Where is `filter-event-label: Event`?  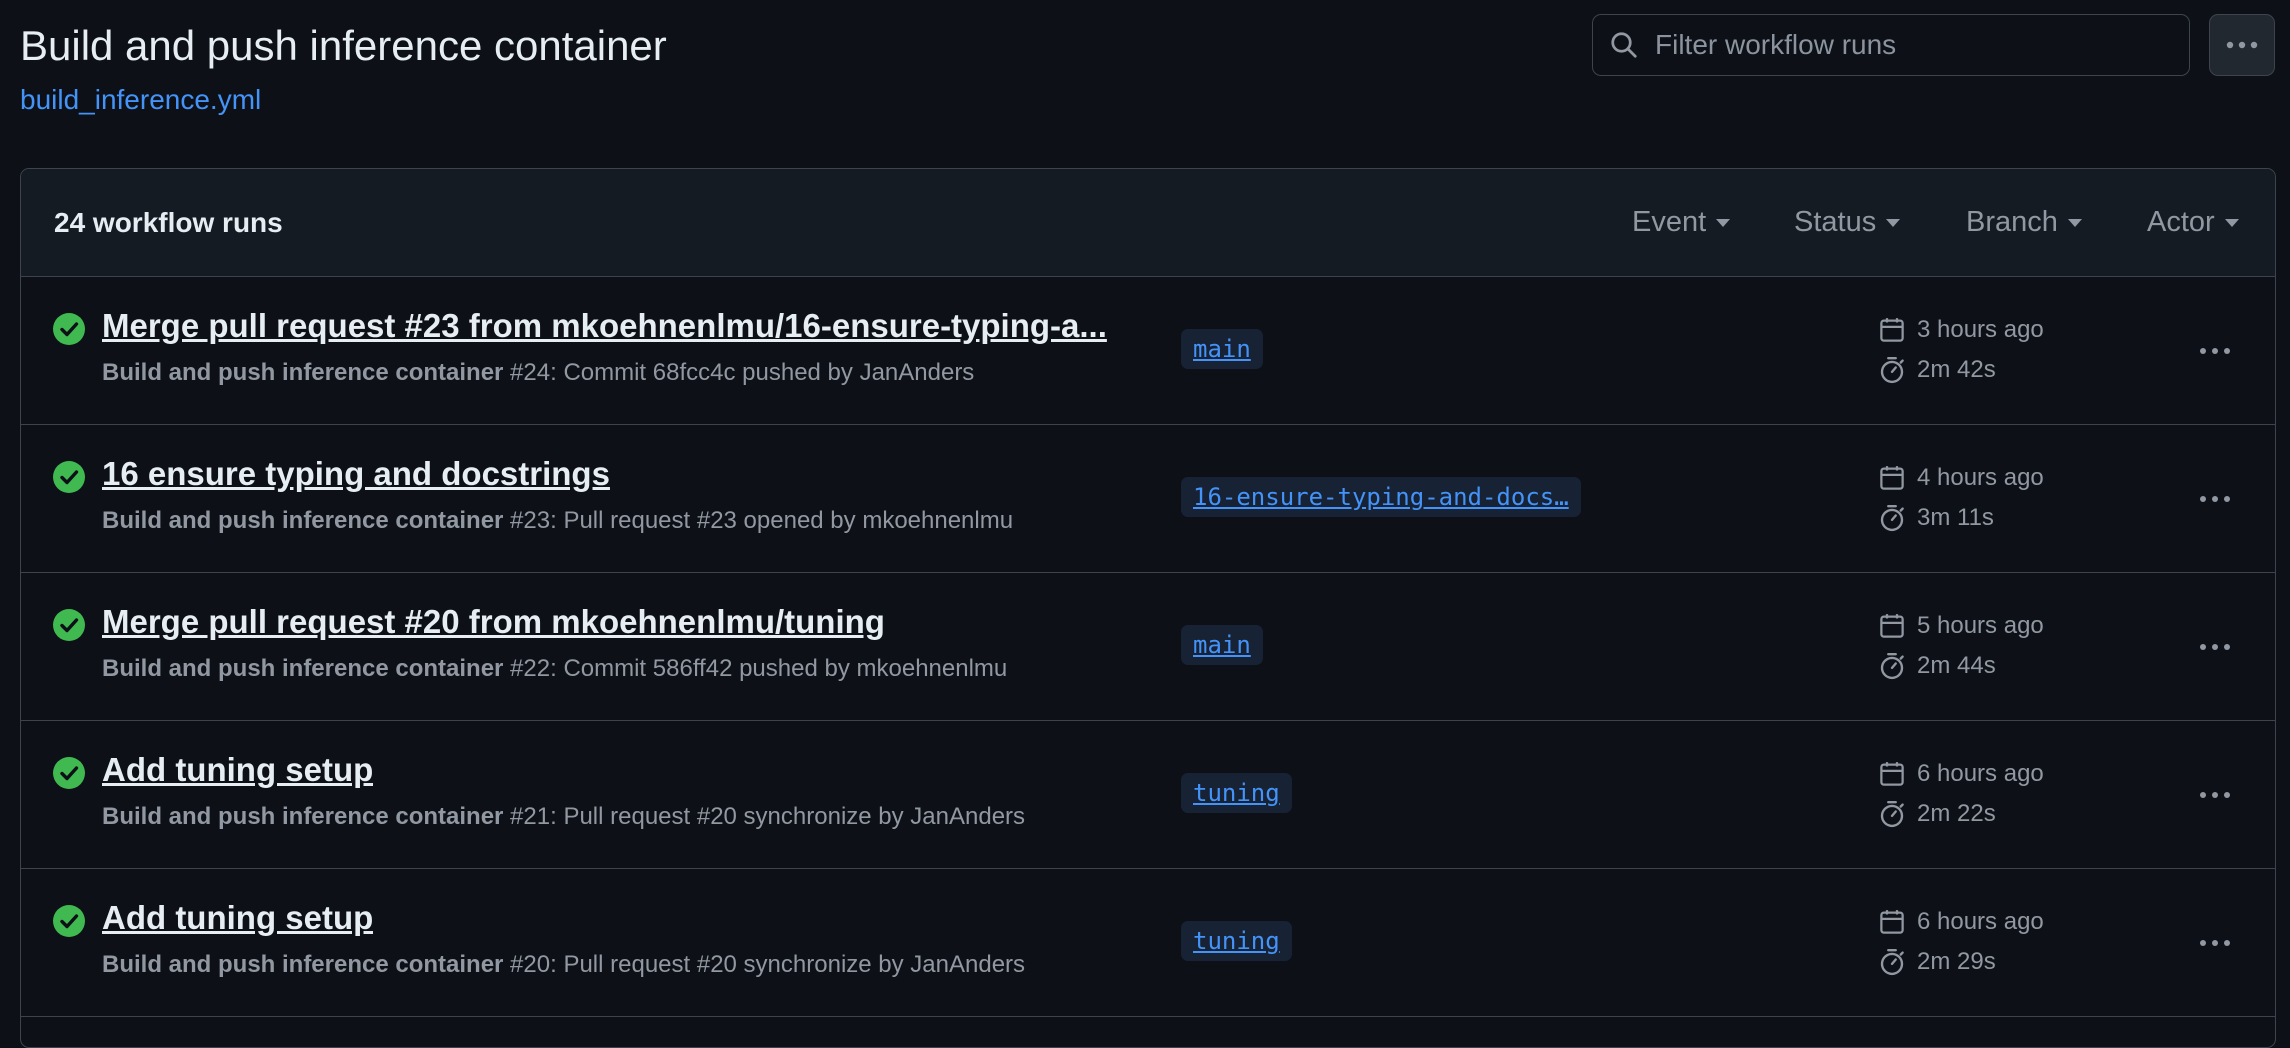 filter-event-label: Event is located at coordinates (1669, 221).